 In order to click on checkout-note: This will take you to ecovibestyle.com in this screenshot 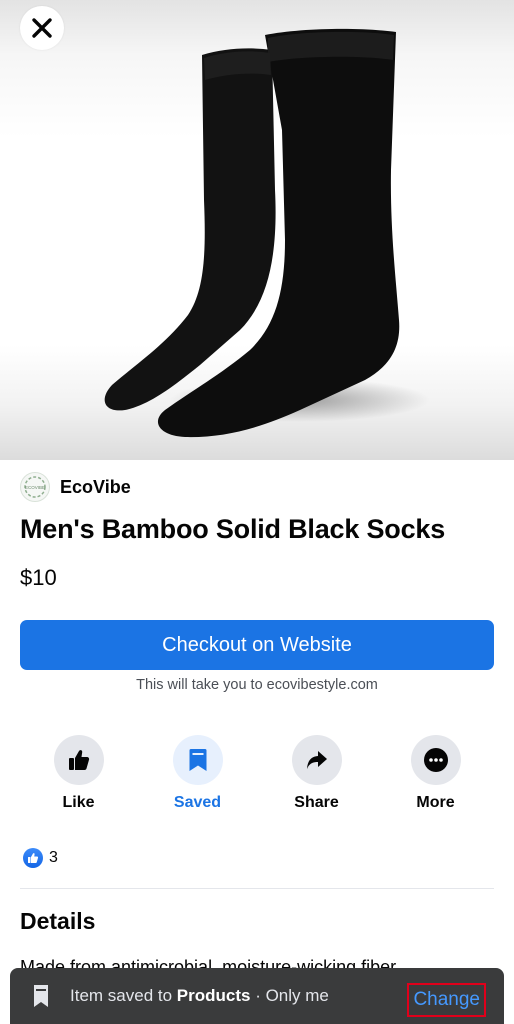, I will do `click(257, 685)`.